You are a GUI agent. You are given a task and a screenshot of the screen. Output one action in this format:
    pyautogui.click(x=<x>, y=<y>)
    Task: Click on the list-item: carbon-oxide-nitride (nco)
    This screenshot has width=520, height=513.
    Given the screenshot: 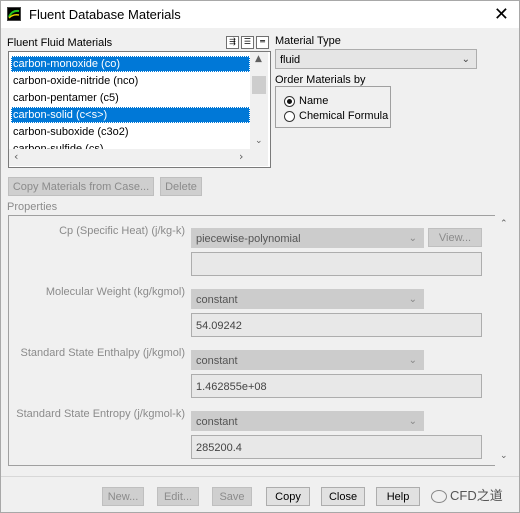 What is the action you would take?
    pyautogui.click(x=130, y=81)
    